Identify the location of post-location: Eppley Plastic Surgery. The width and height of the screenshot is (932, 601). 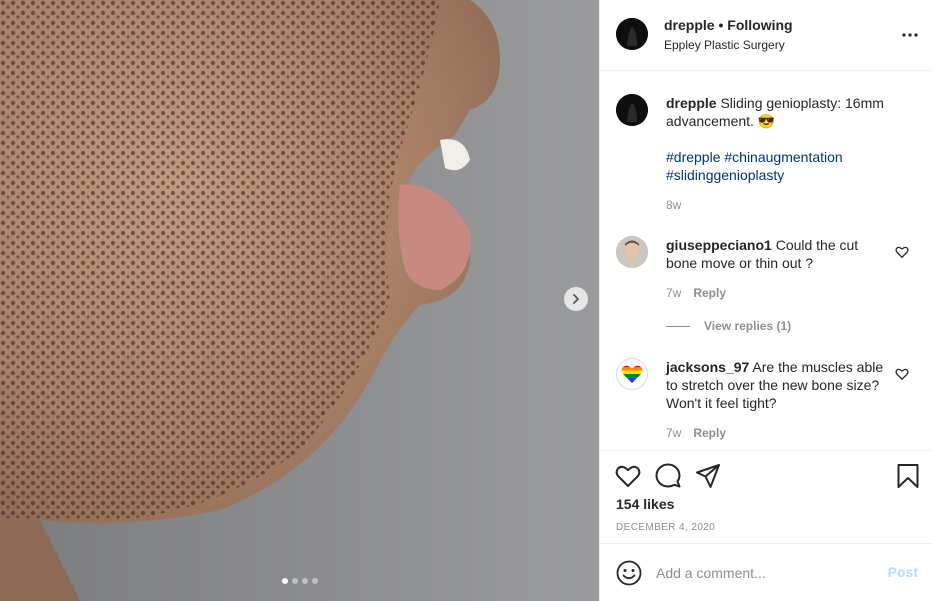
(724, 45).